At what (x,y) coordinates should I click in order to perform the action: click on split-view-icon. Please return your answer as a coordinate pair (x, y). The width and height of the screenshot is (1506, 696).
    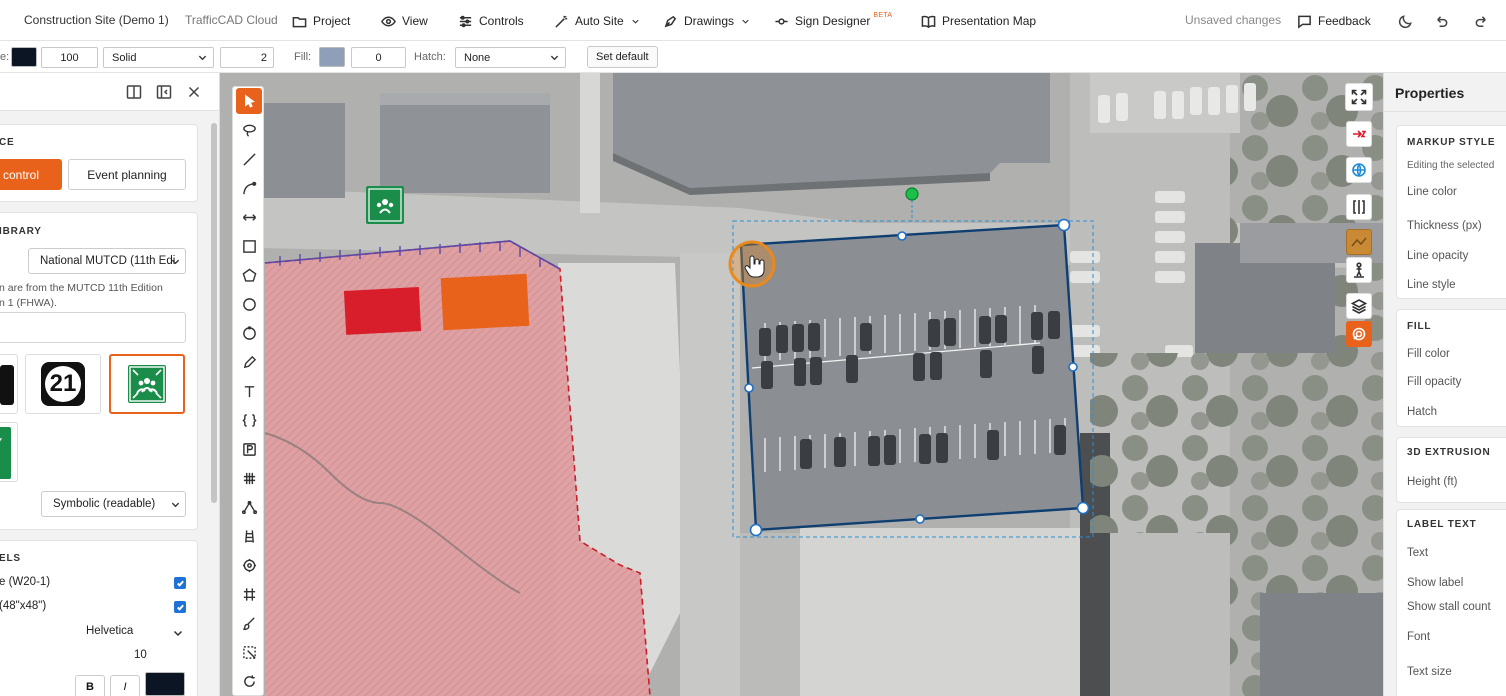
    Looking at the image, I should click on (134, 92).